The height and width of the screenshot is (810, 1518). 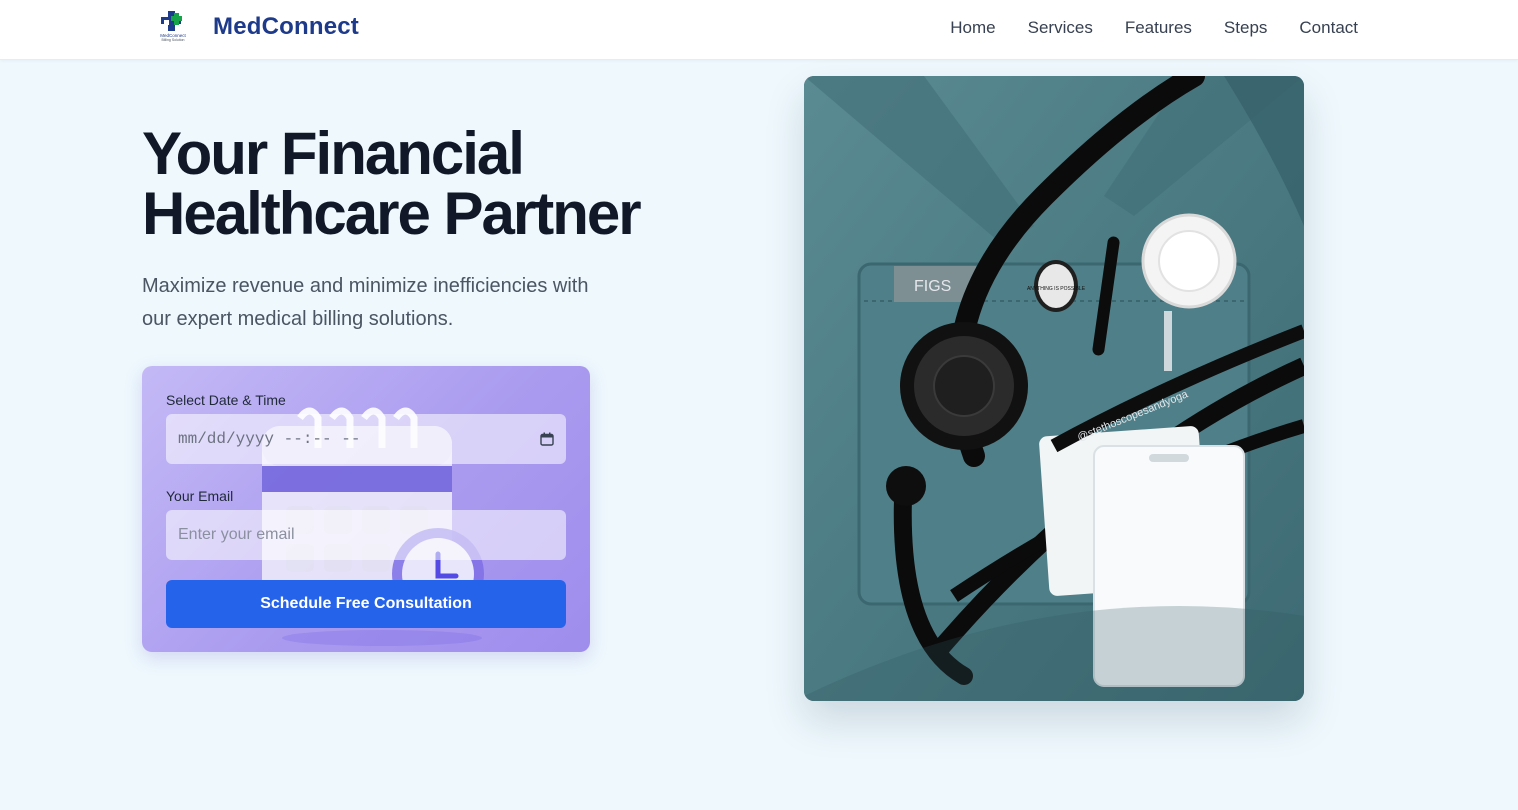 I want to click on email-field, so click(x=366, y=535).